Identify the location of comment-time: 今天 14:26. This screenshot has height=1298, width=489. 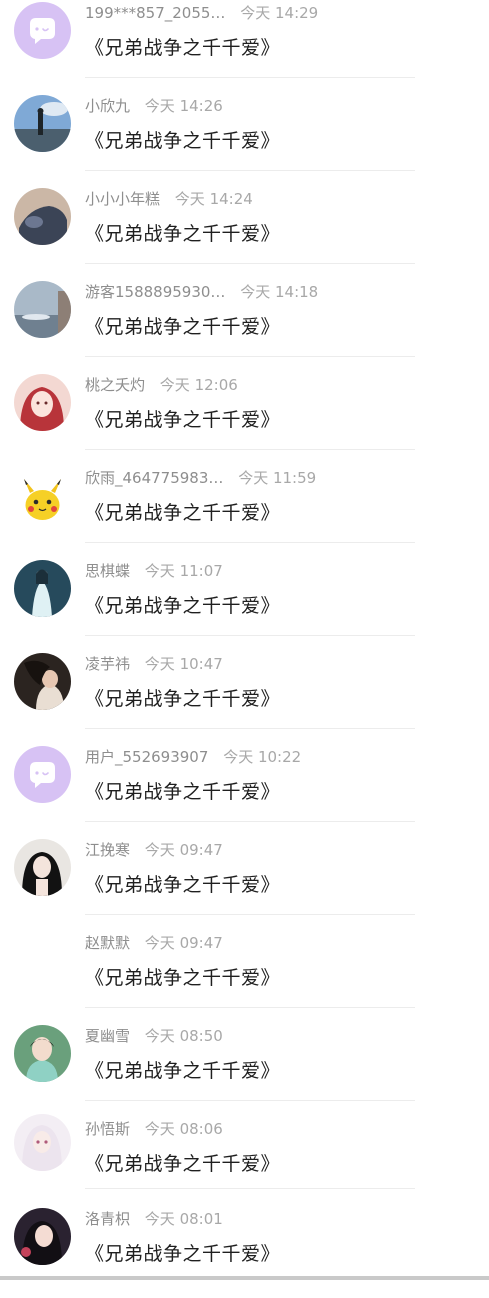
(183, 106).